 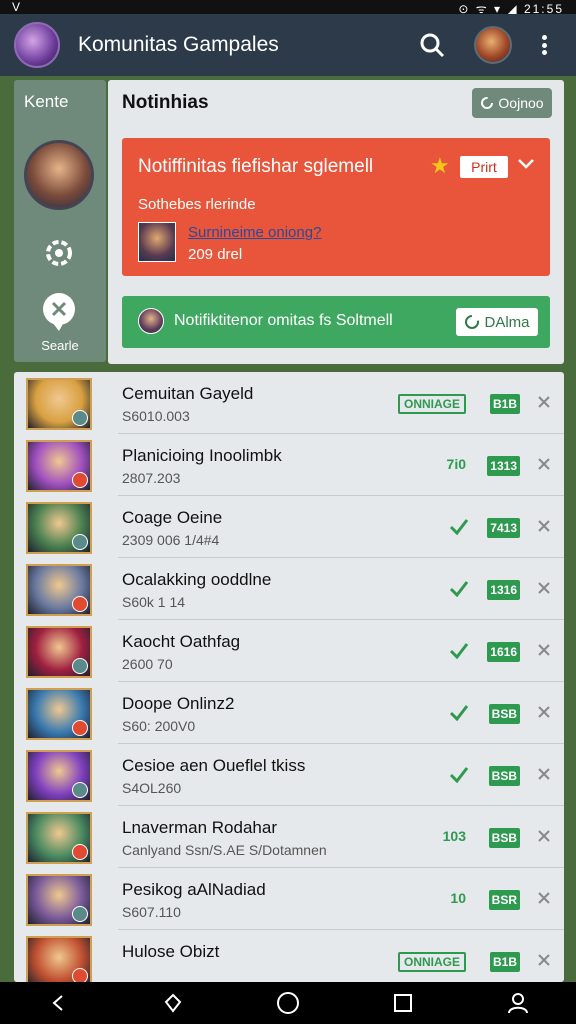 What do you see at coordinates (431, 404) in the screenshot?
I see `status-badge: ONNIAGE` at bounding box center [431, 404].